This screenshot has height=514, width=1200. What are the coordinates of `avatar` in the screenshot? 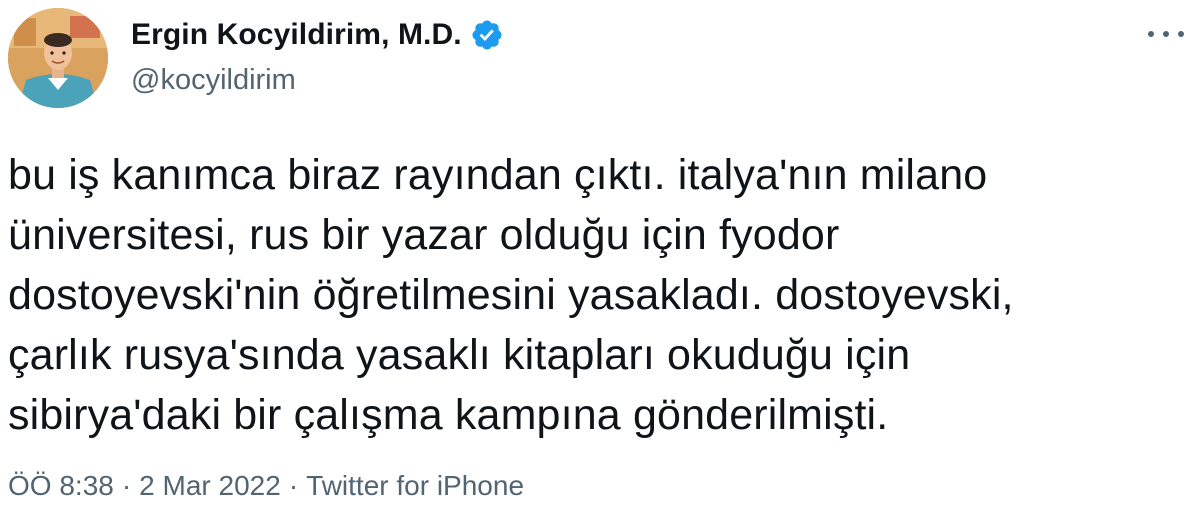 It's located at (58, 58).